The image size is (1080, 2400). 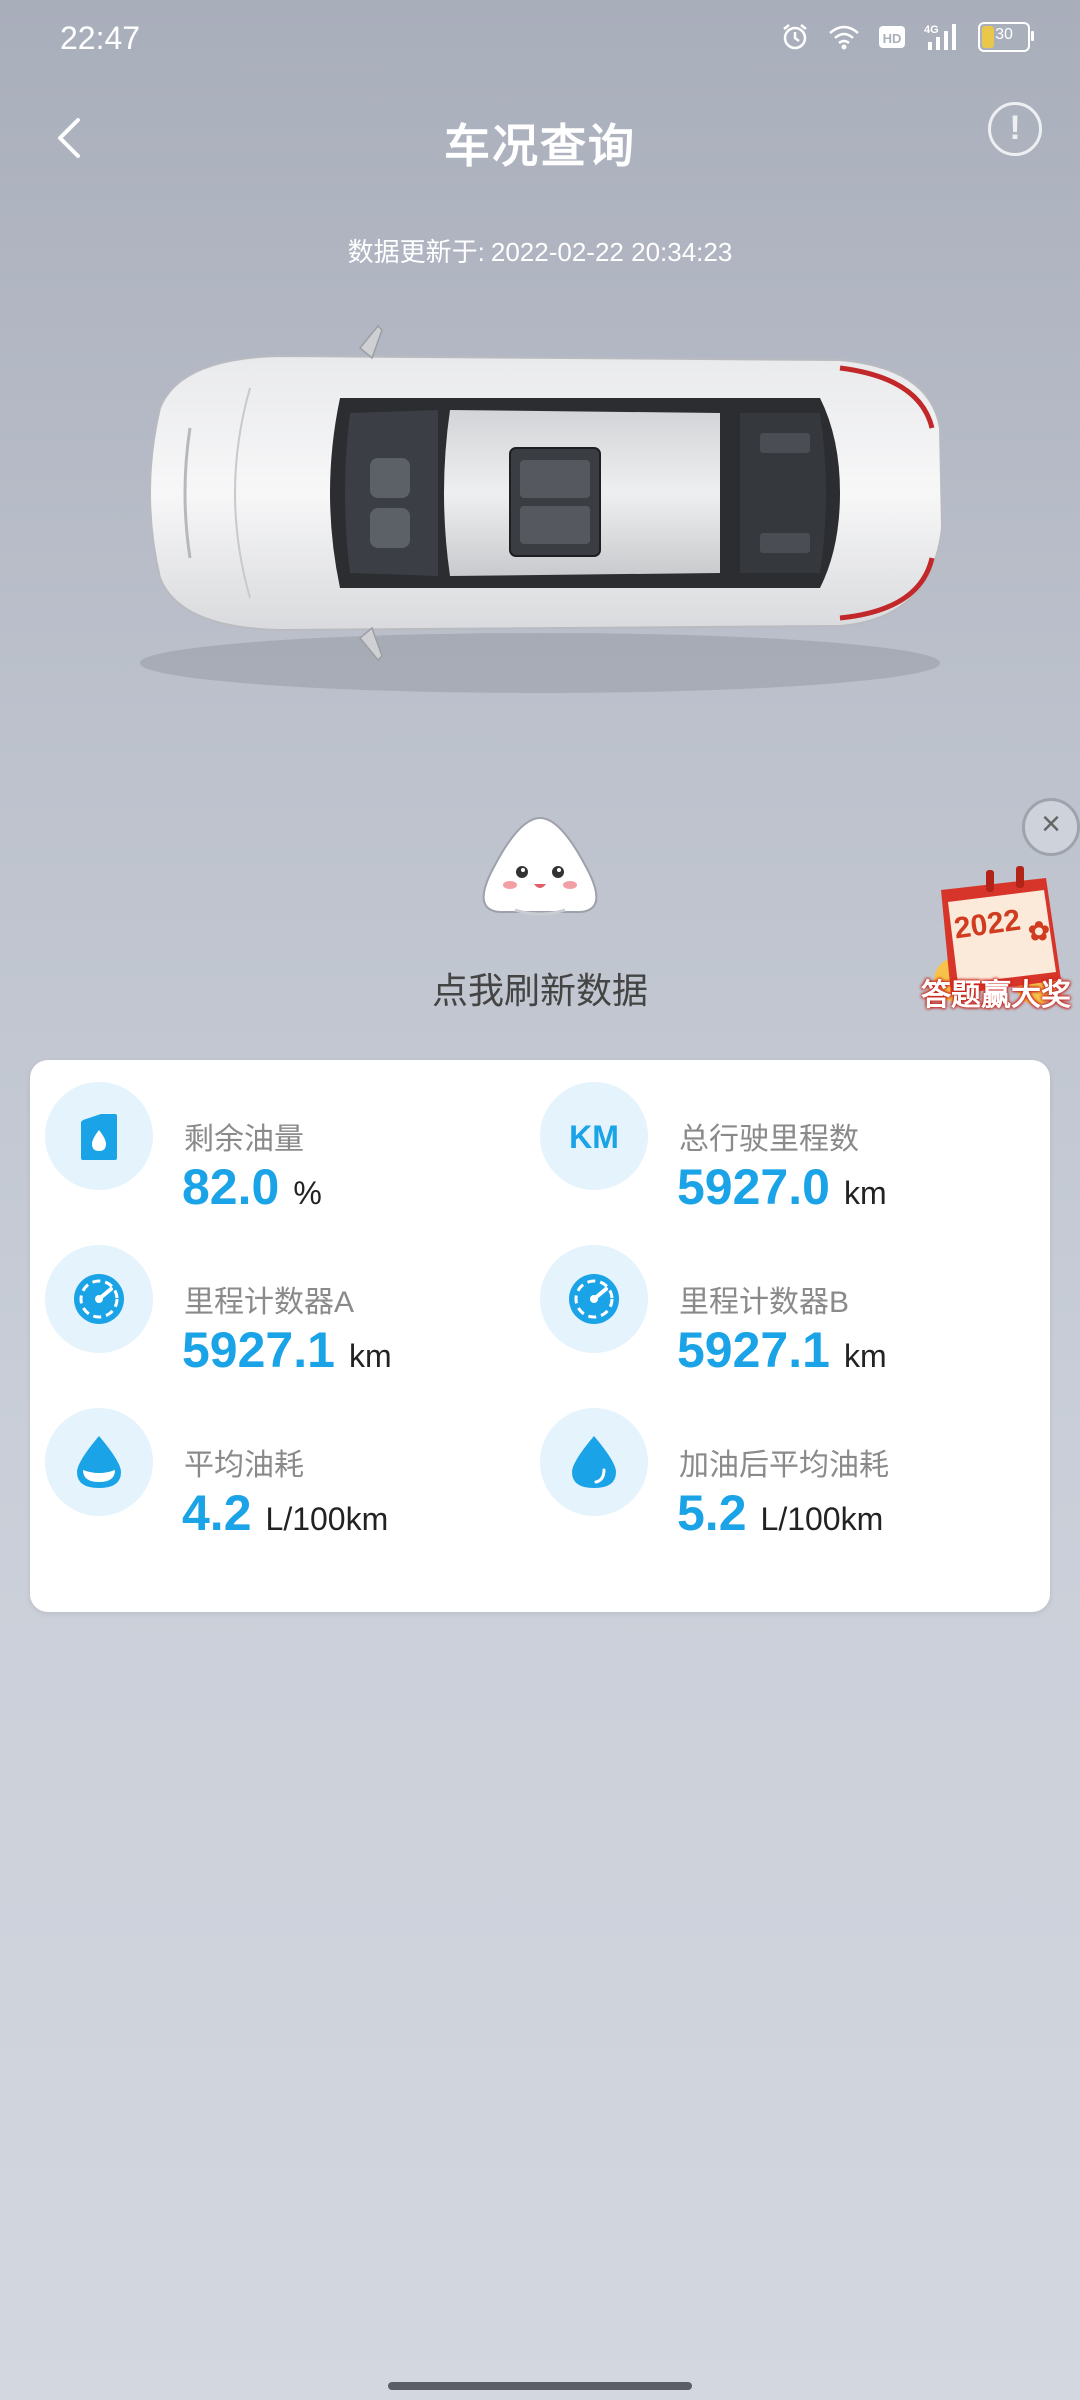 I want to click on update-label: 数据更新于:, so click(x=416, y=252).